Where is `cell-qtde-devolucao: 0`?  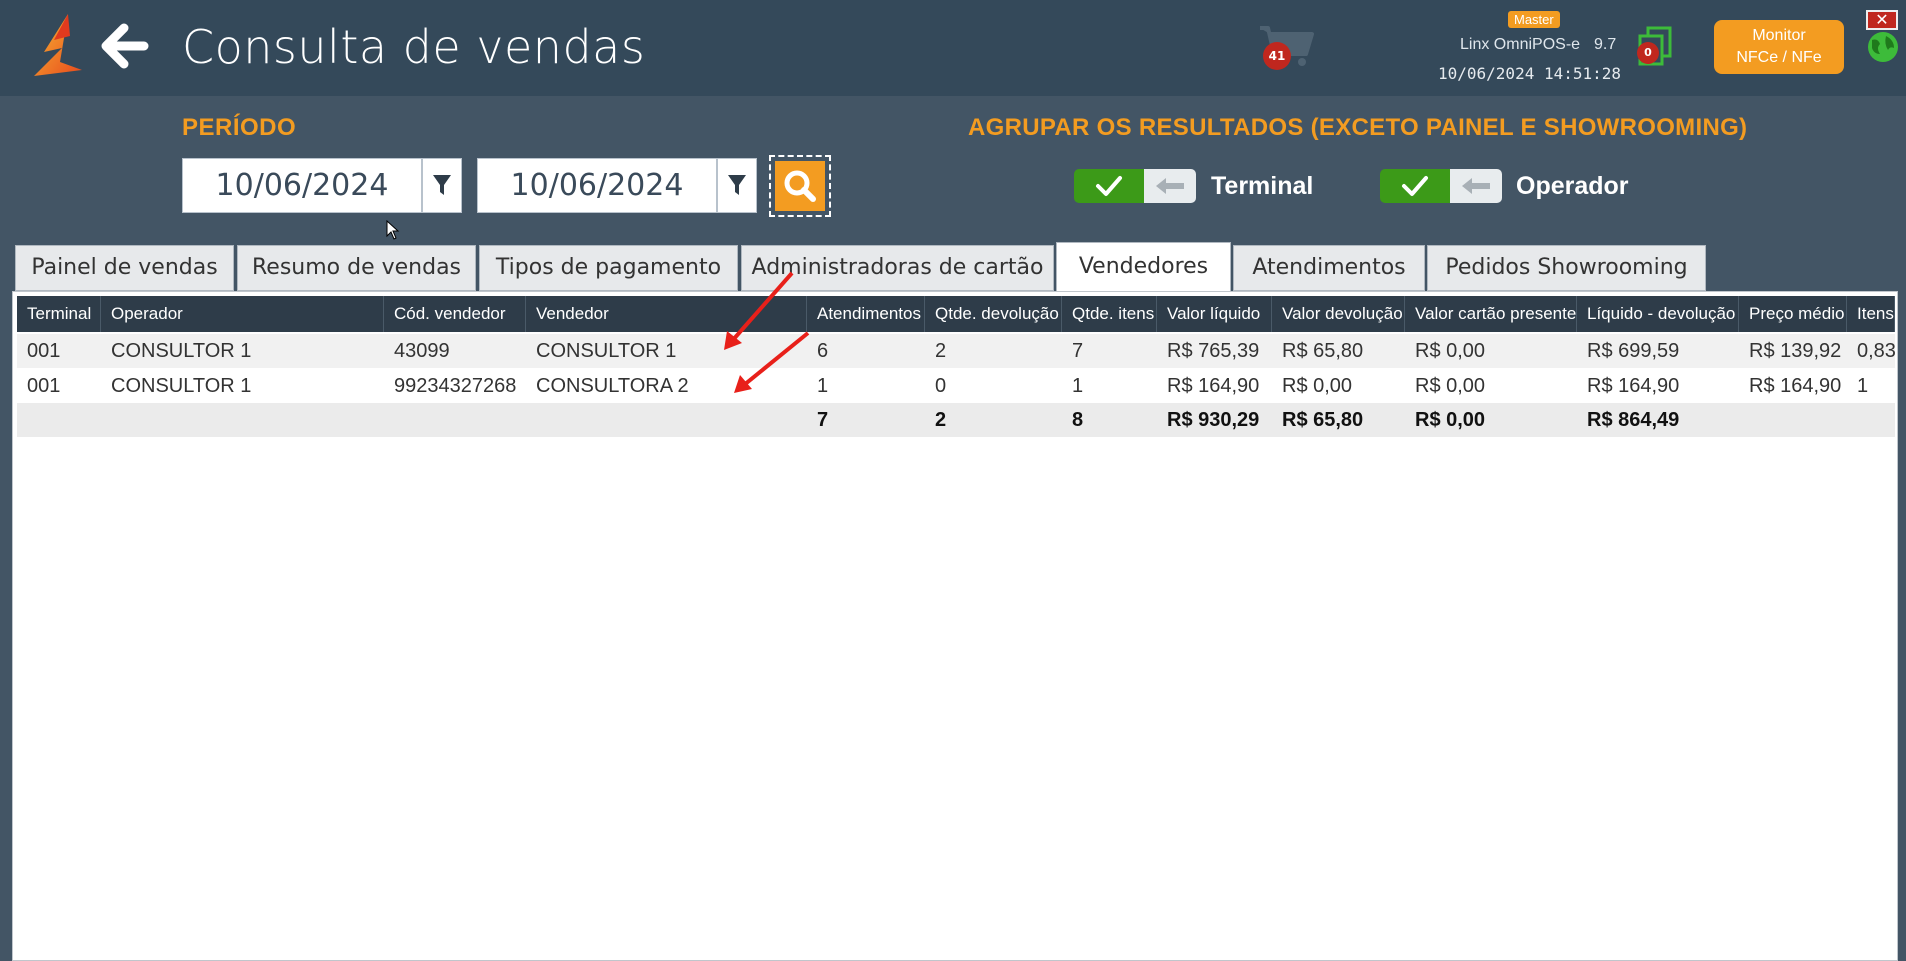
cell-qtde-devolucao: 0 is located at coordinates (941, 386).